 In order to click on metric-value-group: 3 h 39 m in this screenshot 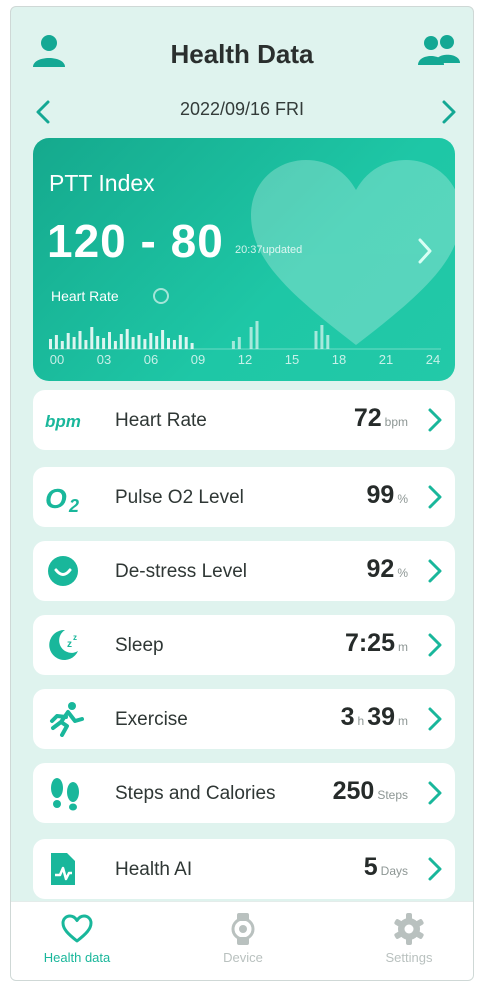, I will do `click(376, 717)`.